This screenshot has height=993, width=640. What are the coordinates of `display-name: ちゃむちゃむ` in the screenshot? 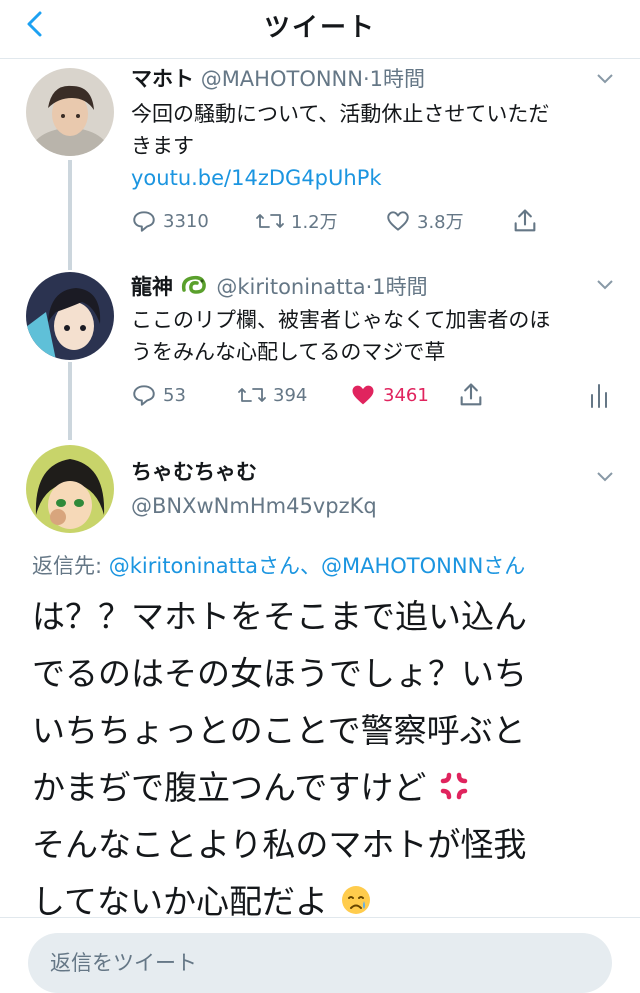 It's located at (194, 472).